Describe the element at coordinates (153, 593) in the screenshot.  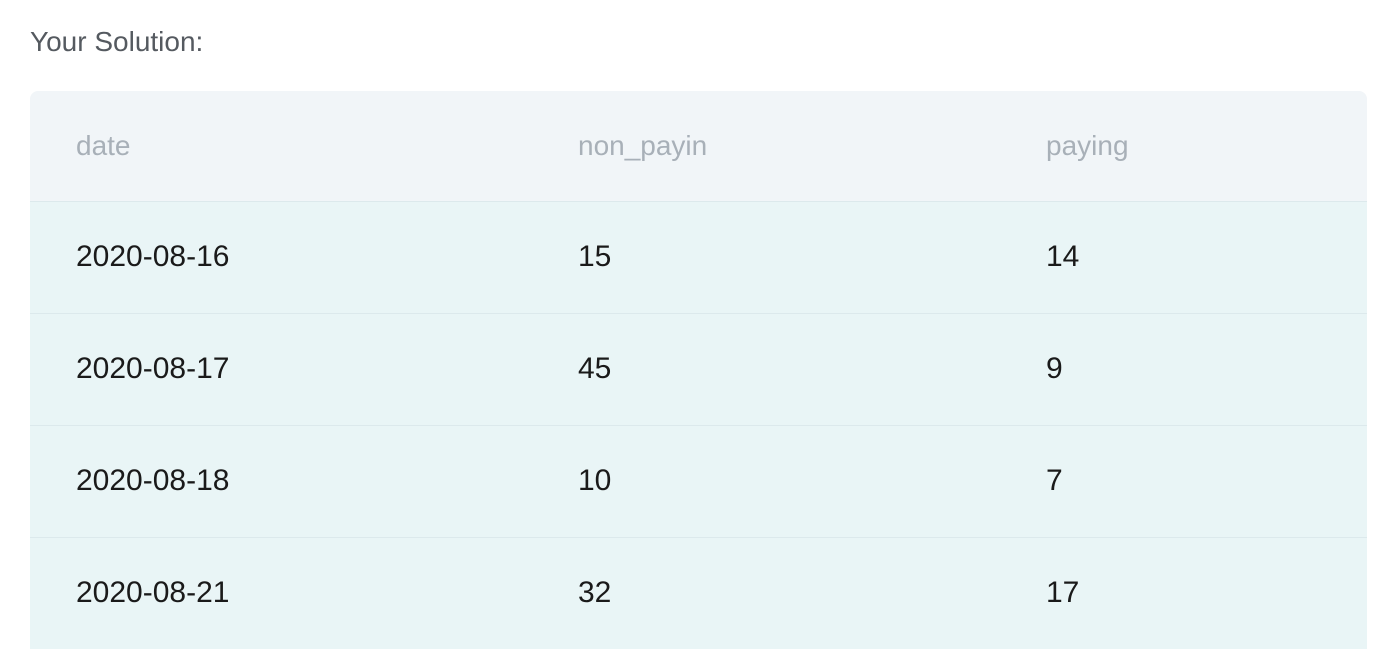
I see `cell-date: 2020-08-21` at that location.